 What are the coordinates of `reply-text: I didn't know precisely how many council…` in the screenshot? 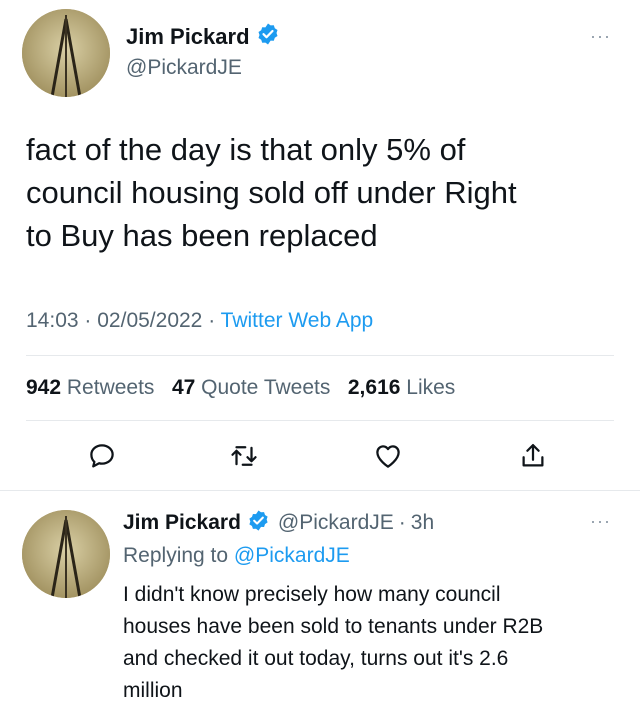 It's located at (375, 643).